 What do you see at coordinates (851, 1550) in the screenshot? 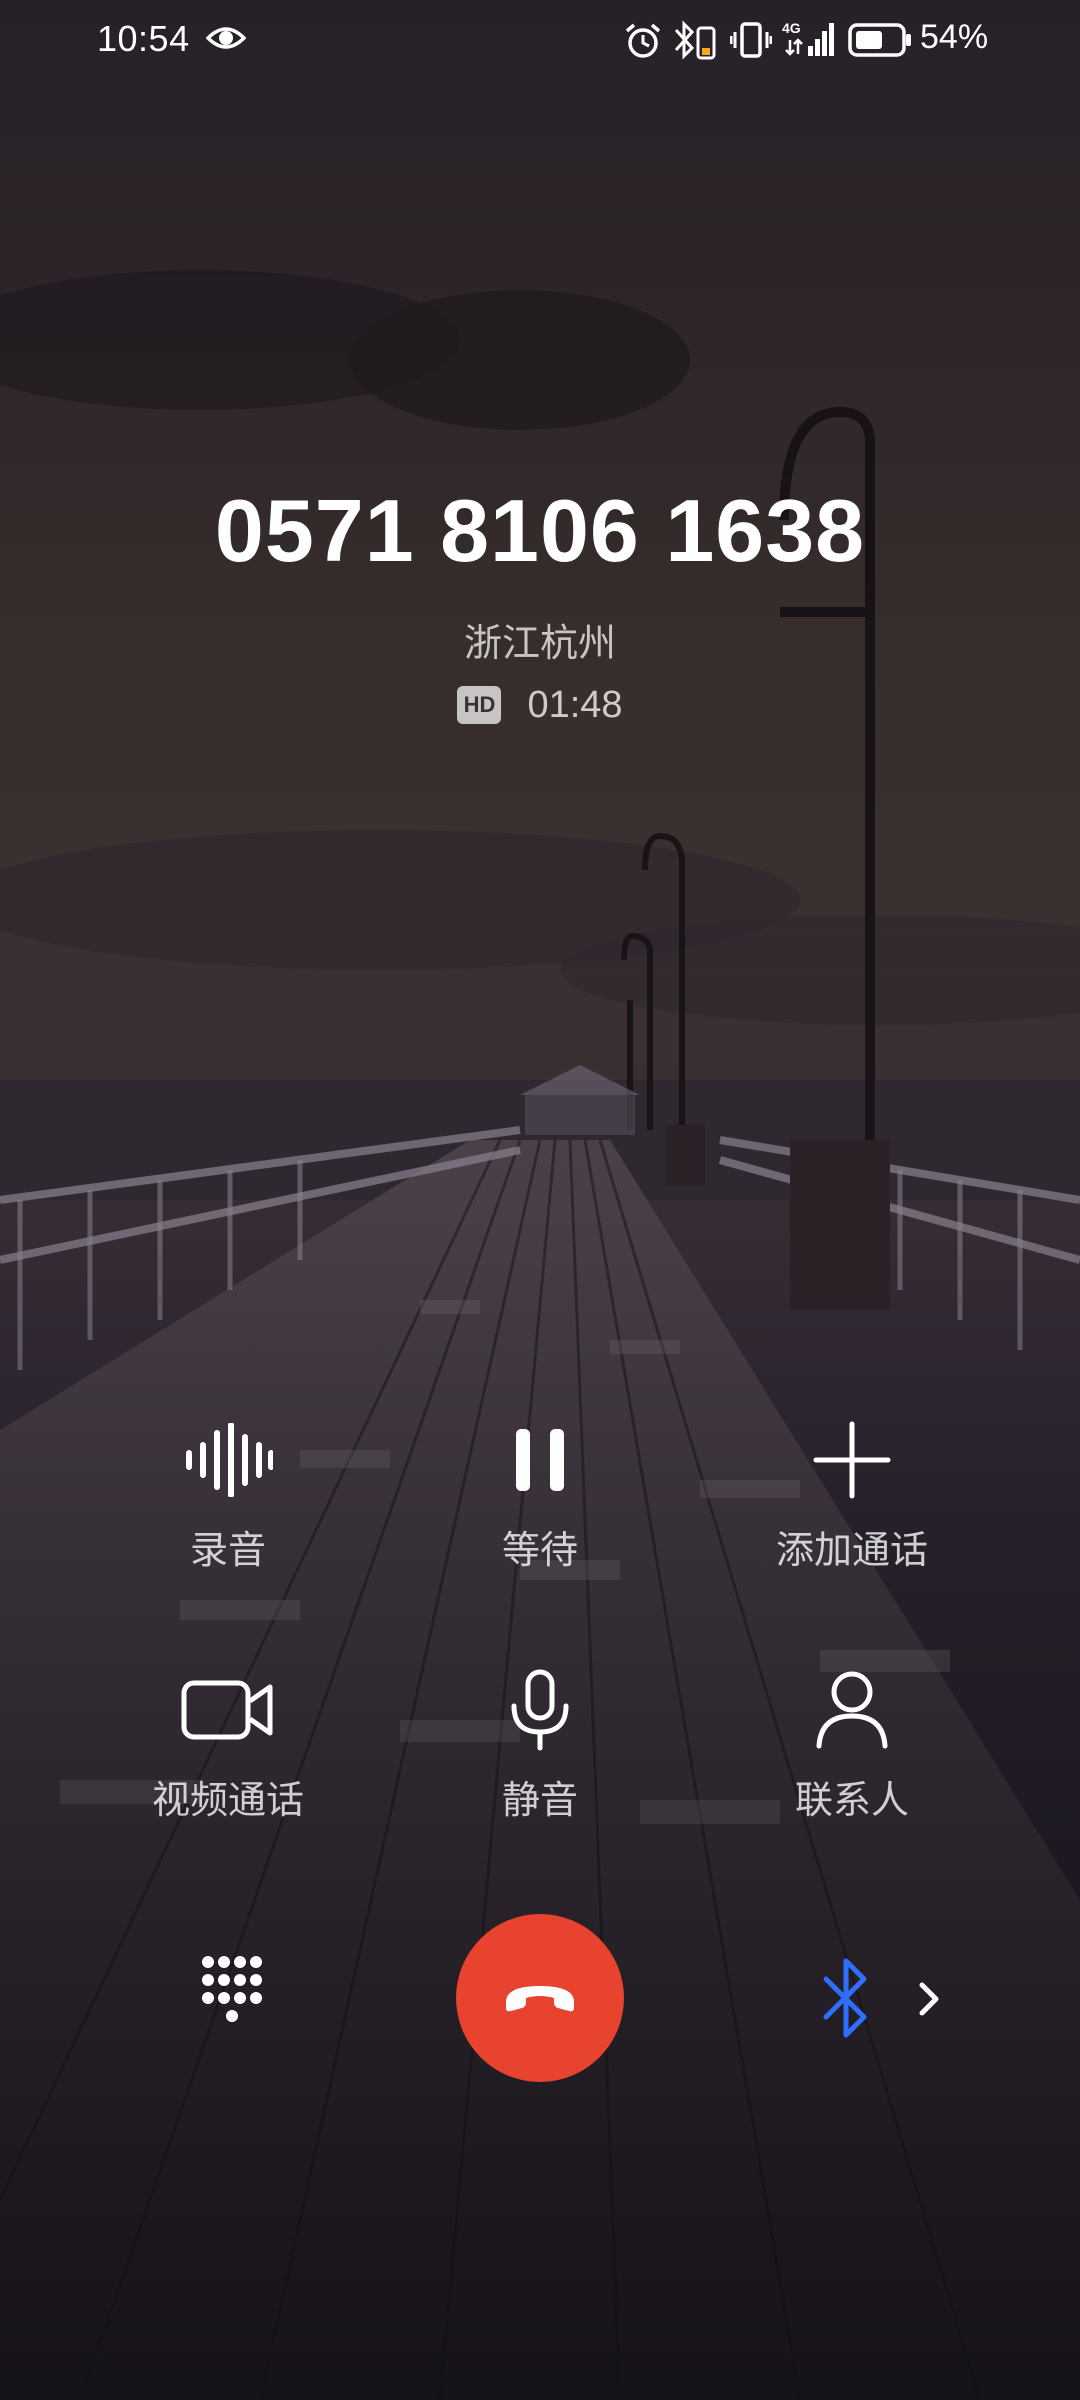
I see `add-call-label: 添加通话` at bounding box center [851, 1550].